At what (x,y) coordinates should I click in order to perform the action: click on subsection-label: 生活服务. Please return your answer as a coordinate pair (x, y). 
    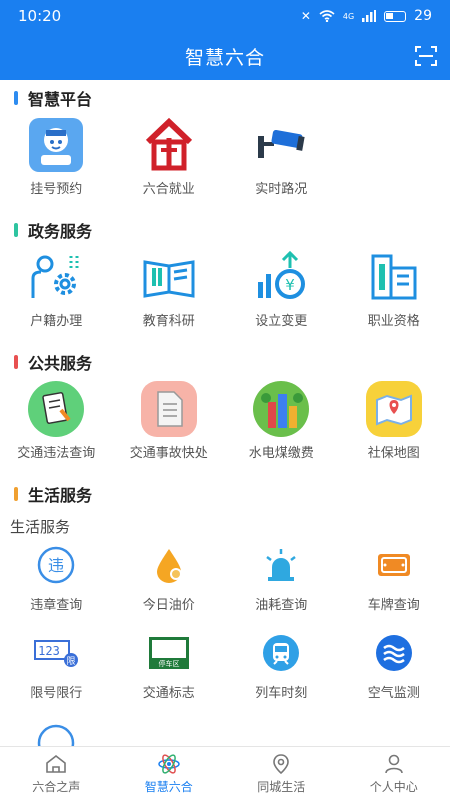
    Looking at the image, I should click on (40, 527).